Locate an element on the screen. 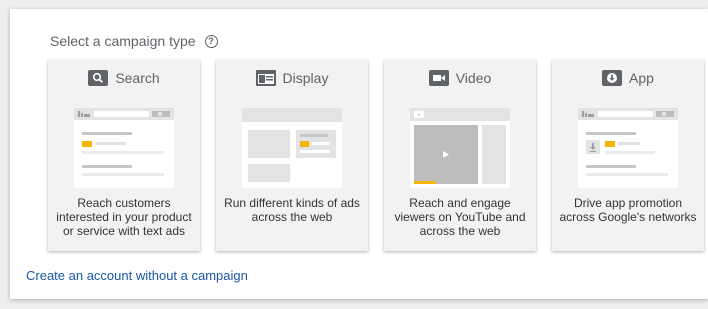 The height and width of the screenshot is (309, 708). card-title: Video is located at coordinates (460, 78).